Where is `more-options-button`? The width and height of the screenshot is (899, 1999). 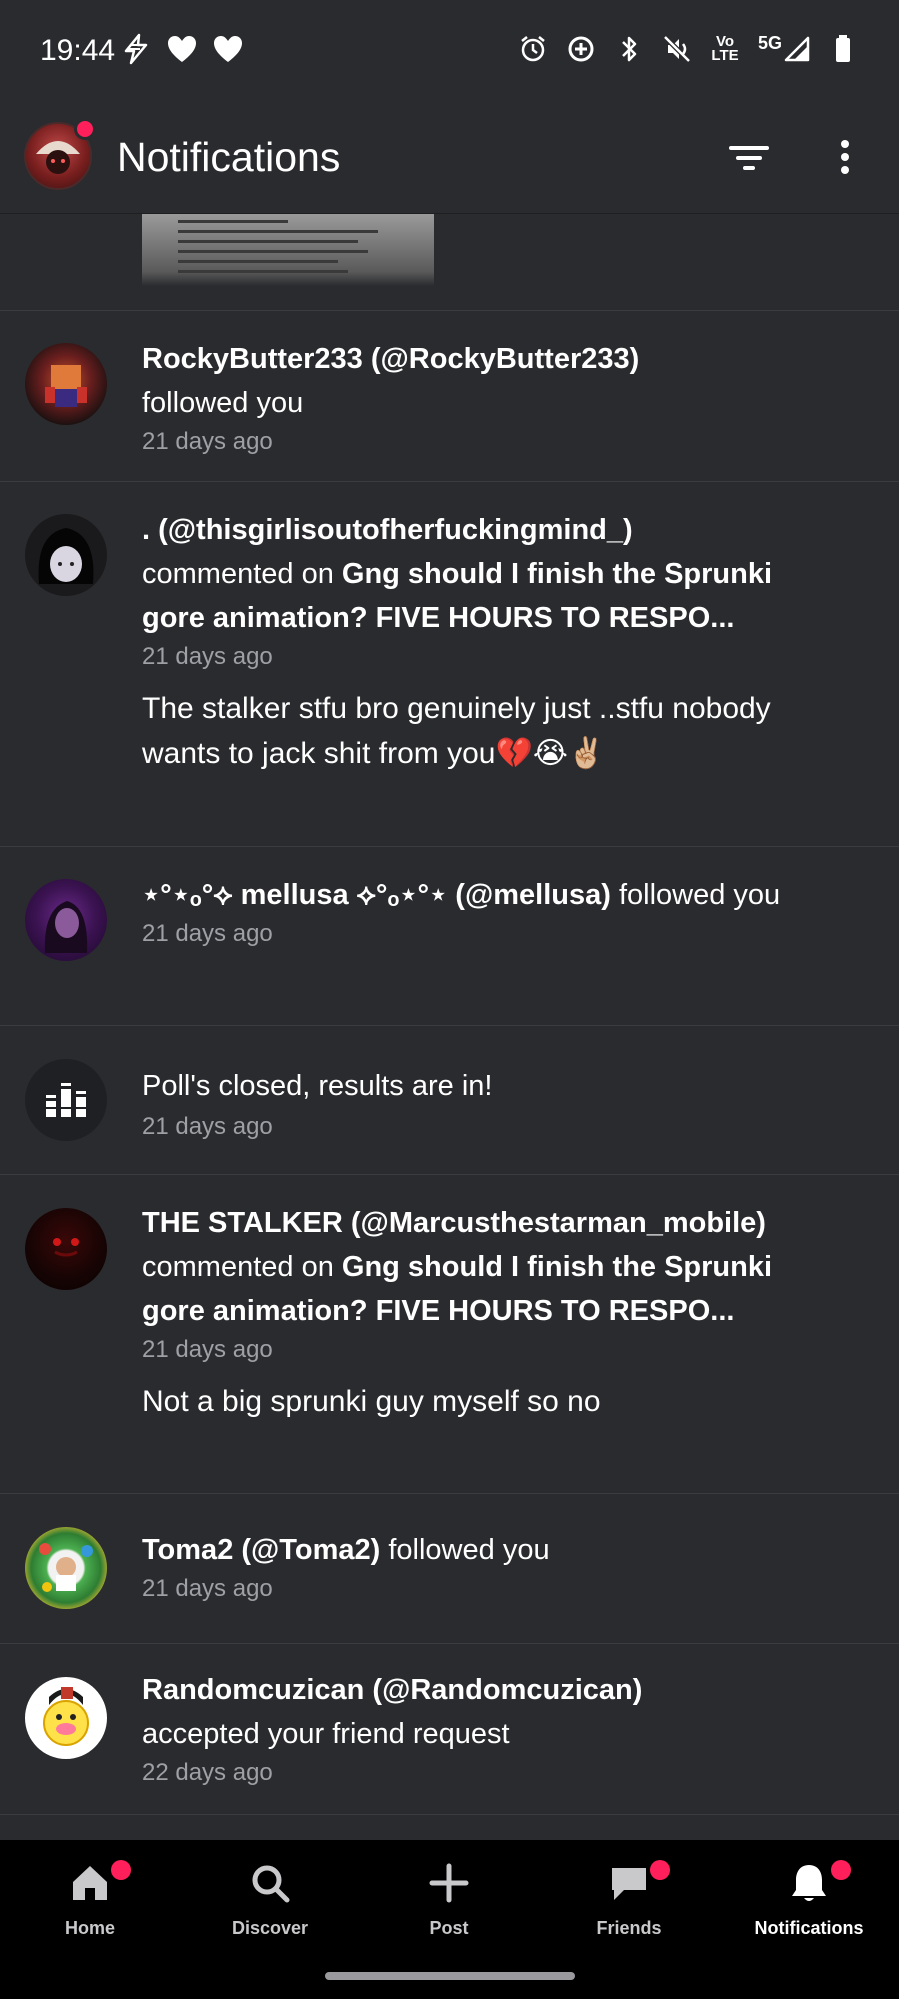
more-options-button is located at coordinates (845, 158).